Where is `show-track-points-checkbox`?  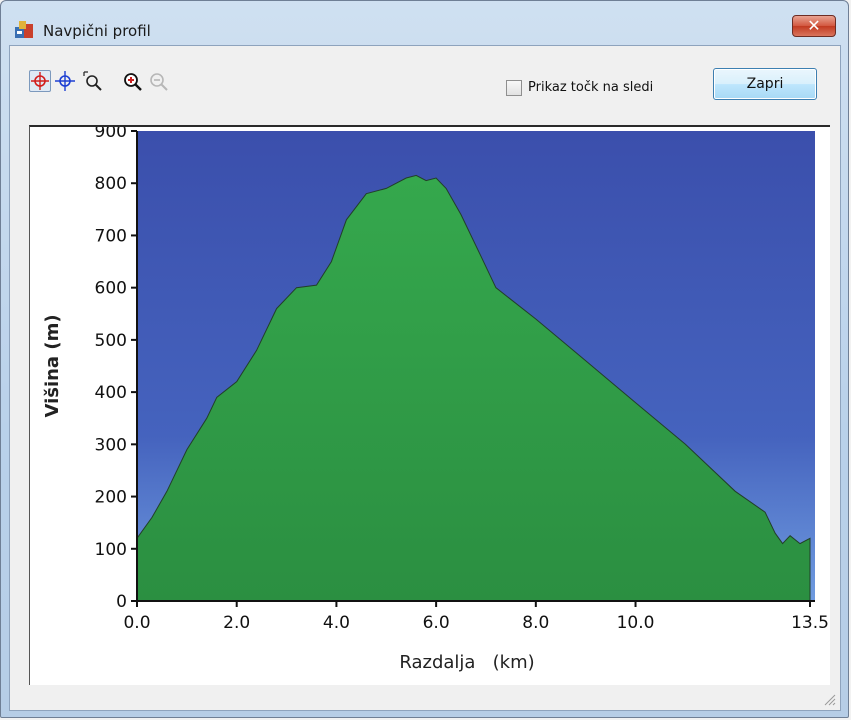
show-track-points-checkbox is located at coordinates (514, 88).